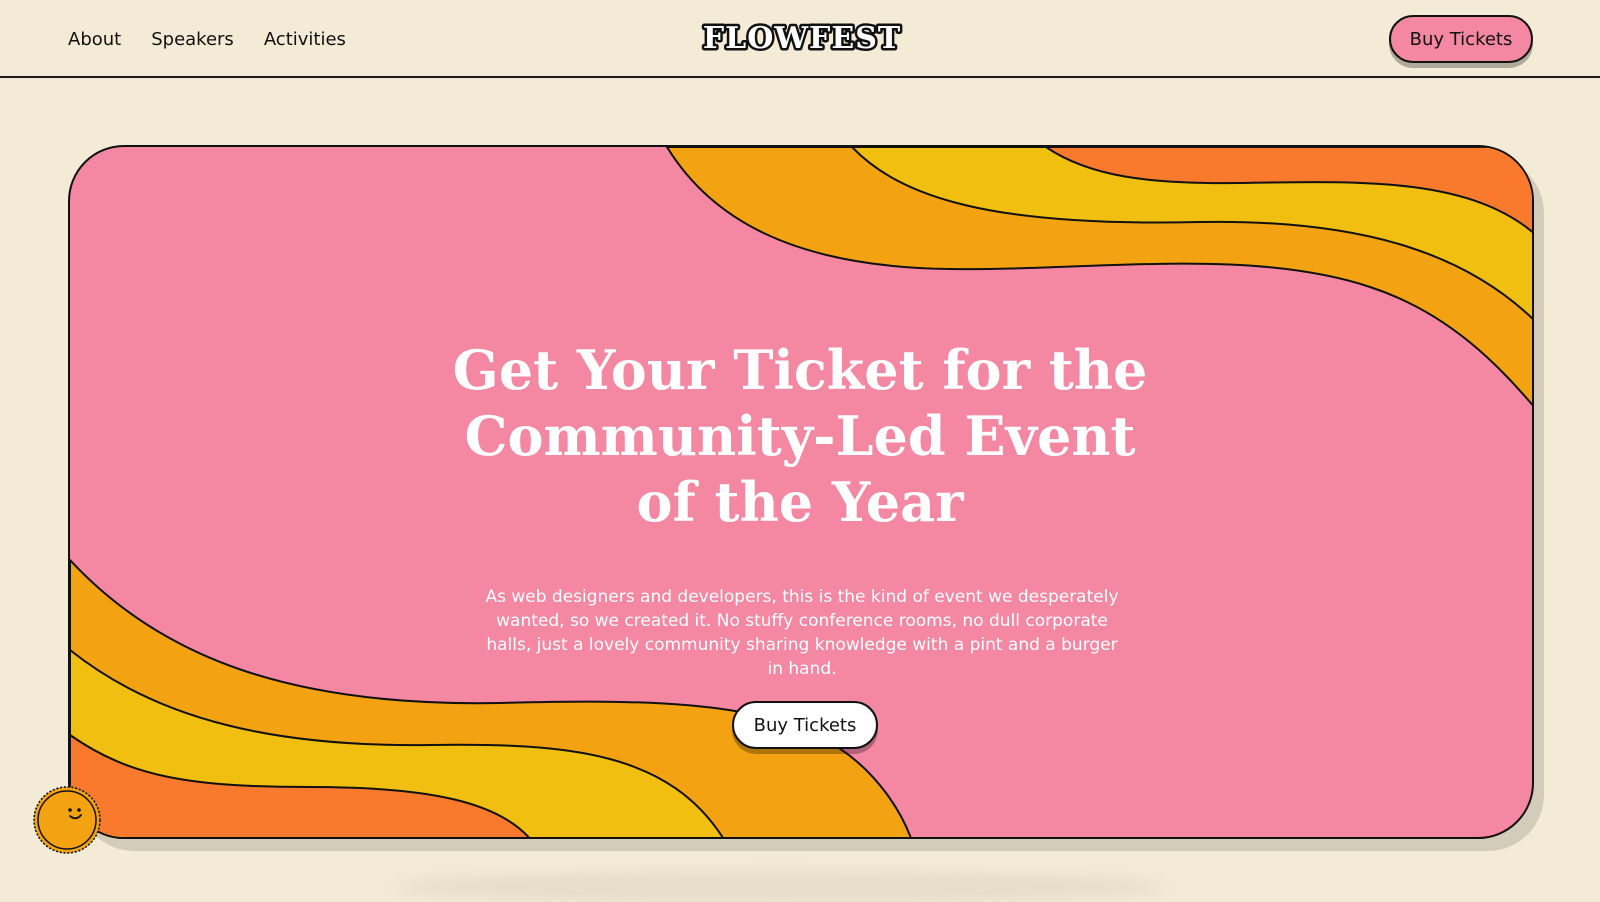  Describe the element at coordinates (67, 820) in the screenshot. I see `smiling-sun-icon` at that location.